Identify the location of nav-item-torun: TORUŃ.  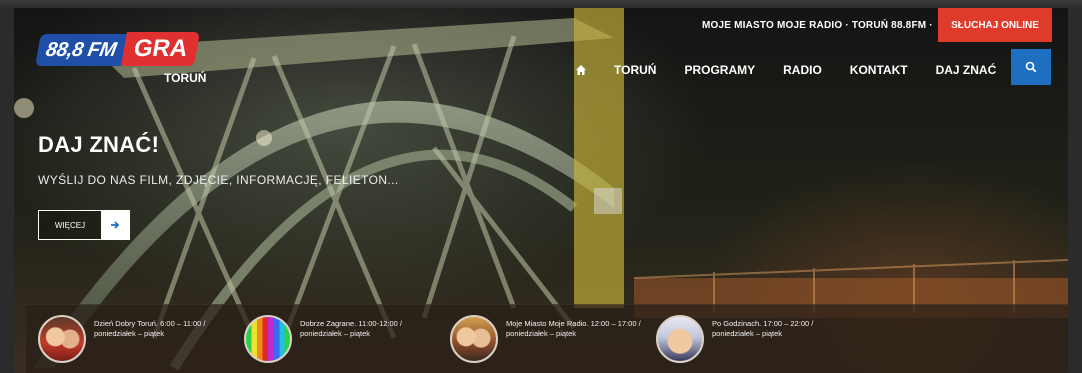
(635, 70).